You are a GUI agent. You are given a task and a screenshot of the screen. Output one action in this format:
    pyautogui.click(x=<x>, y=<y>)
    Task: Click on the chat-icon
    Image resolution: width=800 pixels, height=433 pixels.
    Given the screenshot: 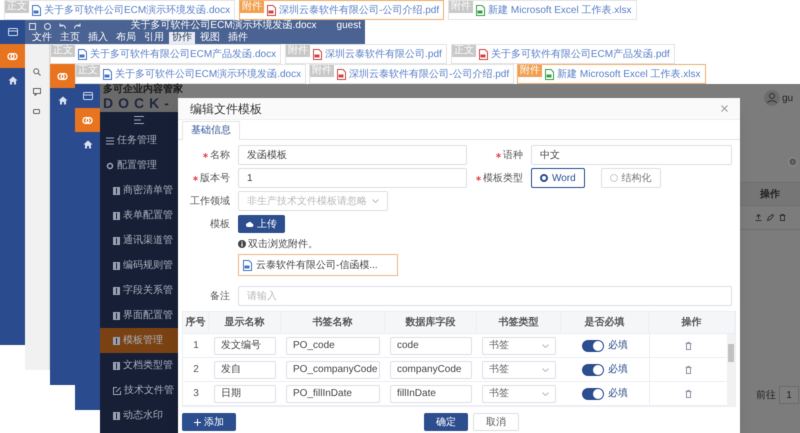 What is the action you would take?
    pyautogui.click(x=37, y=112)
    